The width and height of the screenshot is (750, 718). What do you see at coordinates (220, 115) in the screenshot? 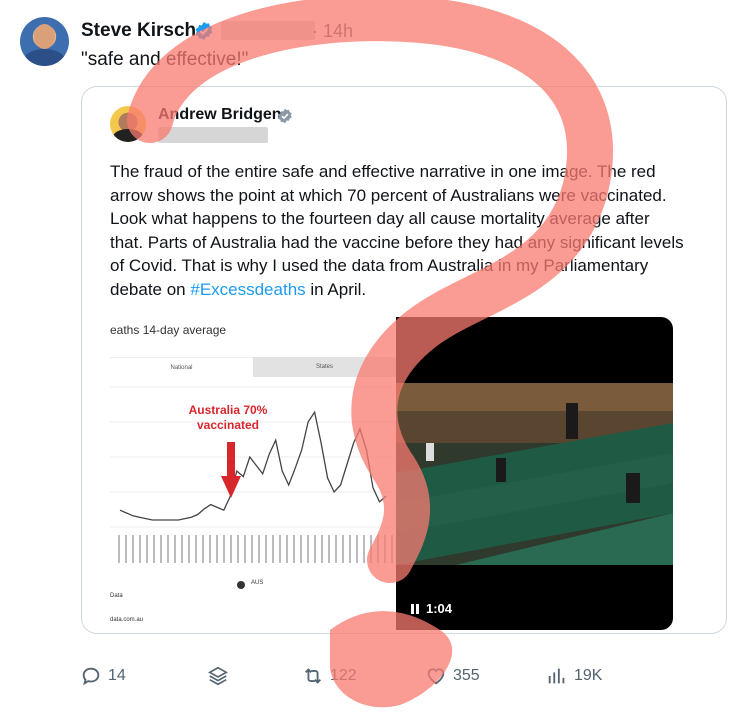
I see `quoted-author-name: Andrew Bridgen` at bounding box center [220, 115].